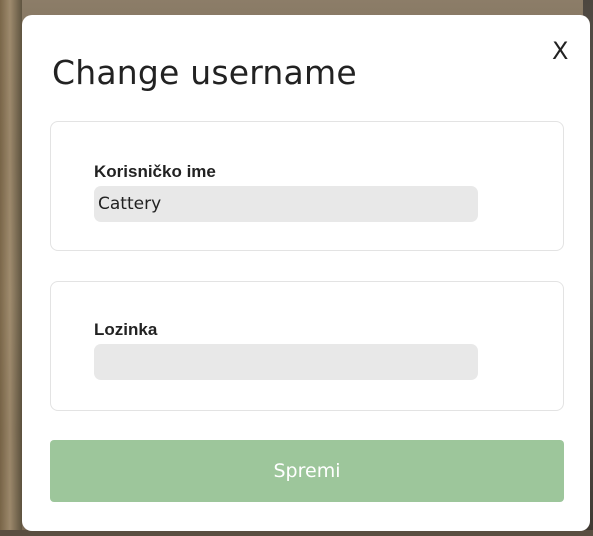 This screenshot has width=593, height=536. Describe the element at coordinates (286, 204) in the screenshot. I see `username-input` at that location.